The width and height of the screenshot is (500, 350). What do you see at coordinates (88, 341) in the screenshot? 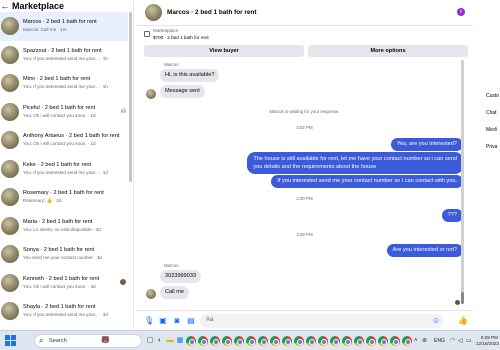
I see `taskbar-search: ⌕ Search 🐻` at bounding box center [88, 341].